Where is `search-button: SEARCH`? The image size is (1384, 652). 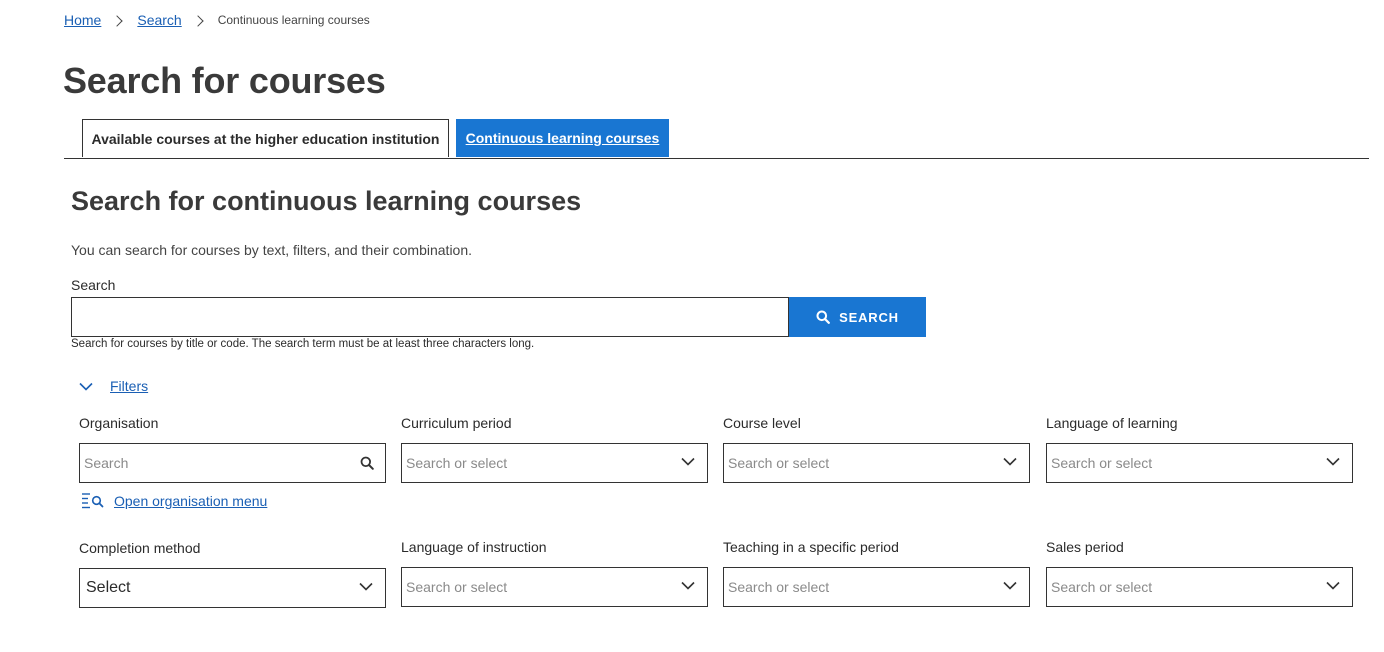 search-button: SEARCH is located at coordinates (857, 317).